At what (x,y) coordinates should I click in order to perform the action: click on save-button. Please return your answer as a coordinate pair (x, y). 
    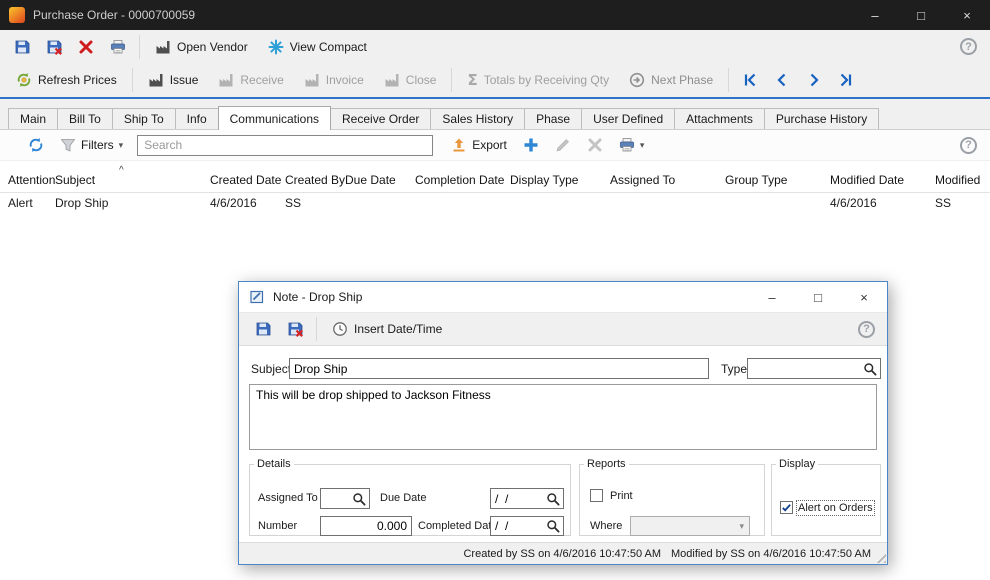
    Looking at the image, I should click on (22, 47).